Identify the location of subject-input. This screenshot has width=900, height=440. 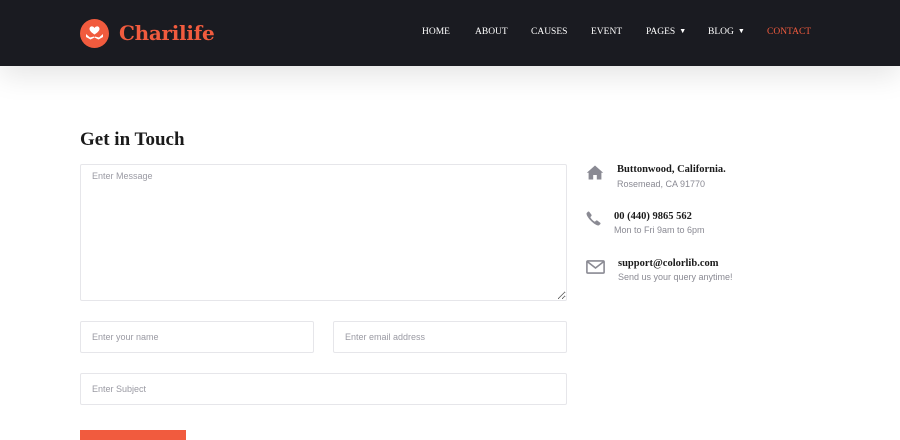
(323, 389).